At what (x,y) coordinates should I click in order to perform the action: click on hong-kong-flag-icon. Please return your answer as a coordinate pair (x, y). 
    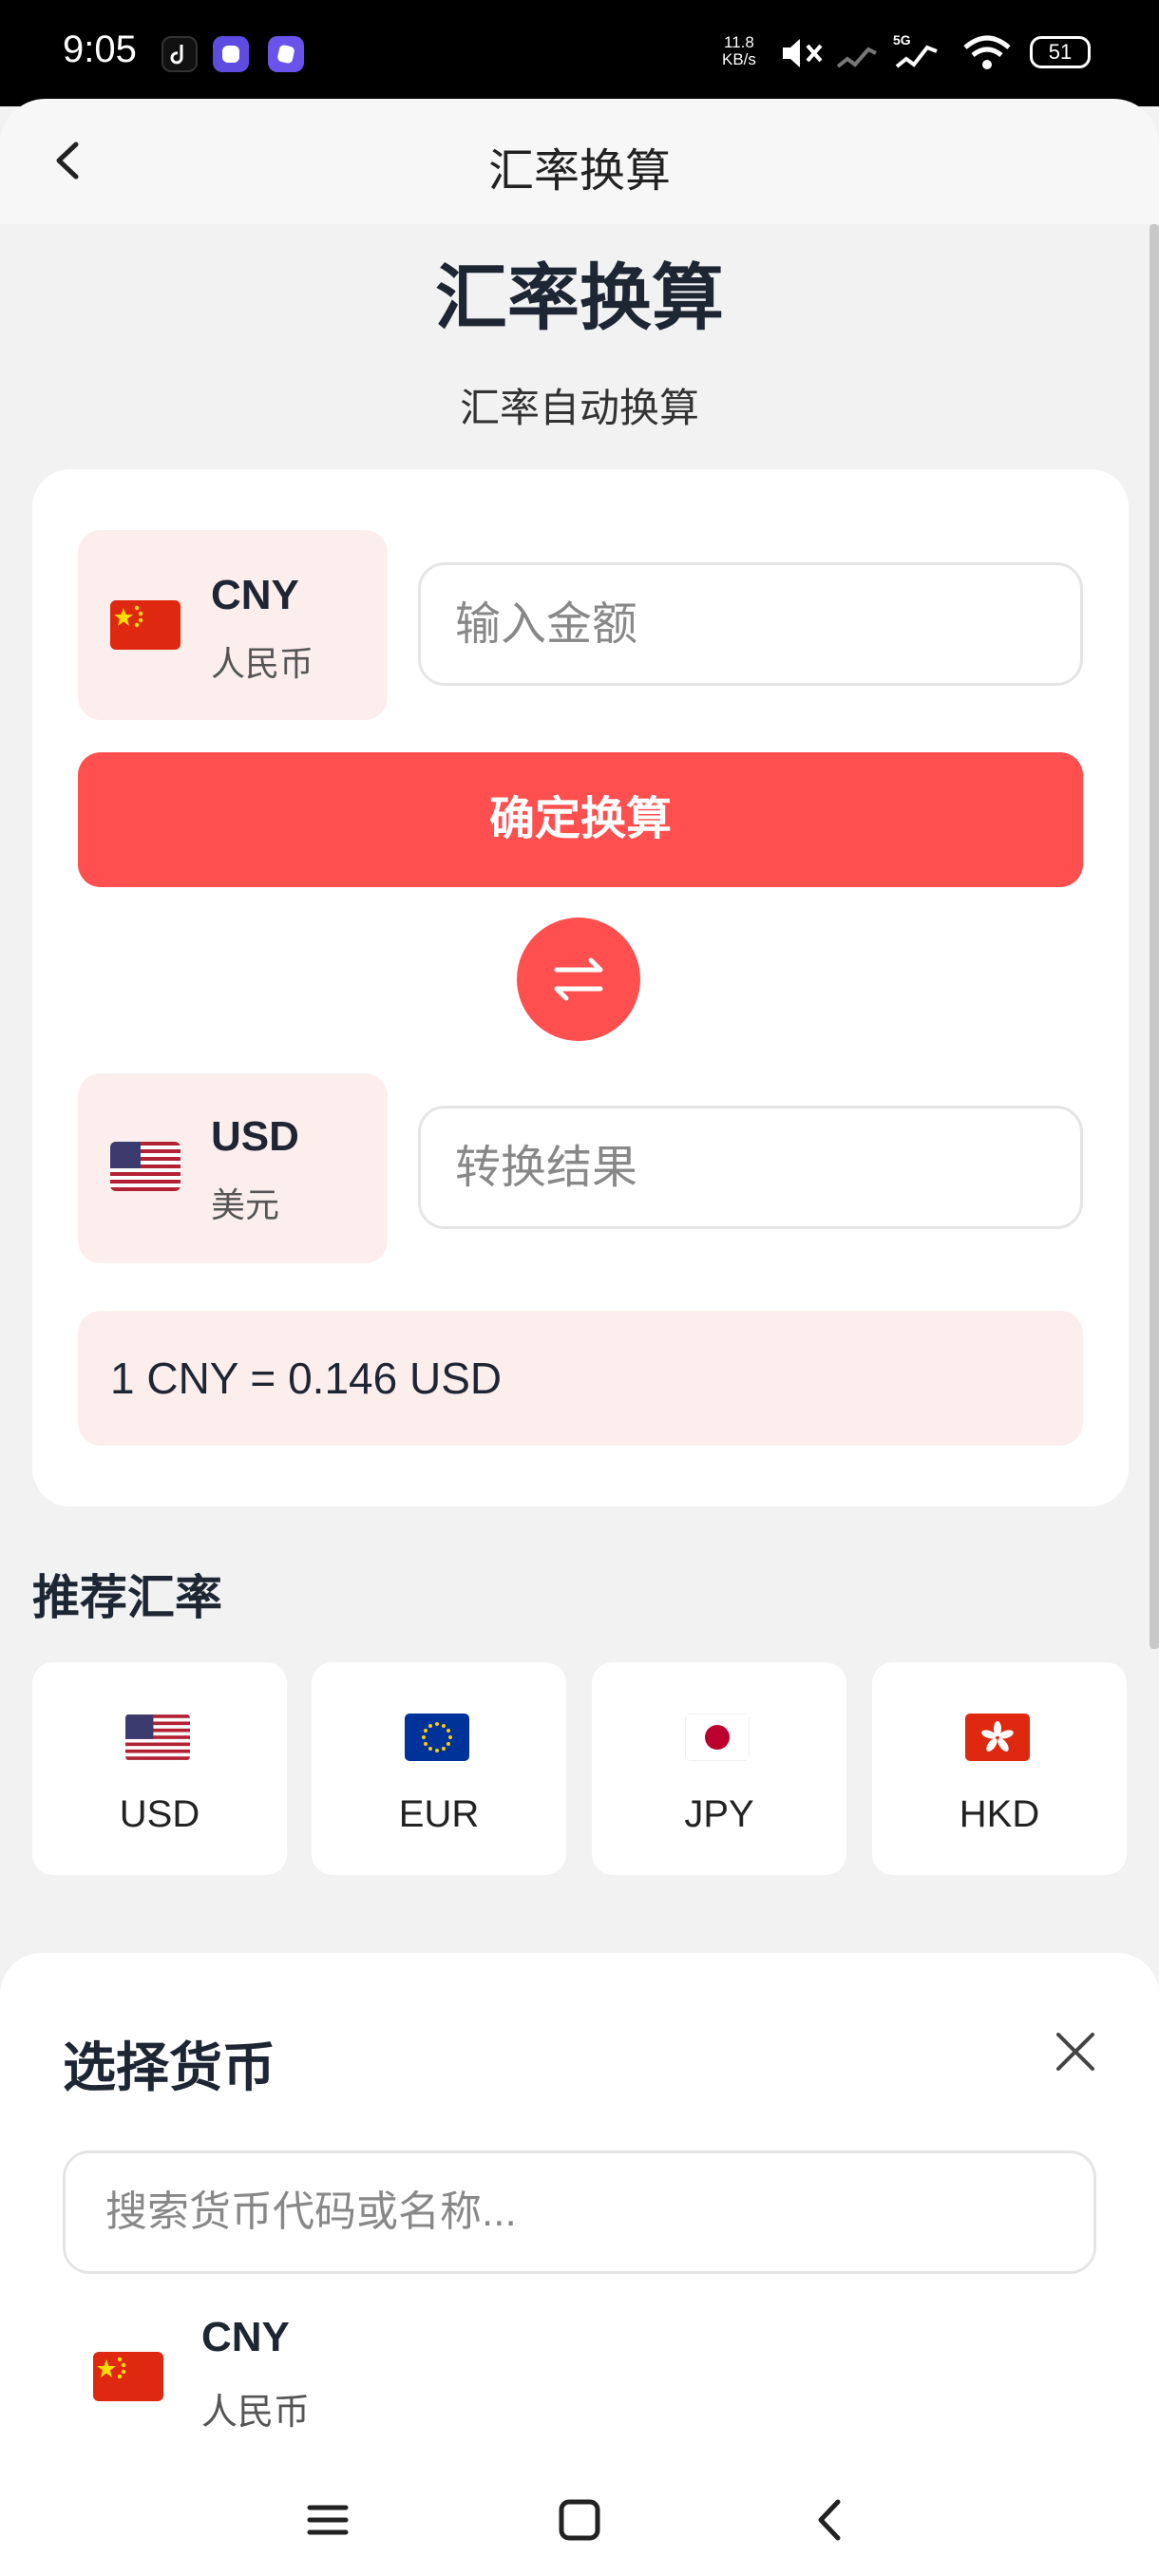
    Looking at the image, I should click on (997, 1737).